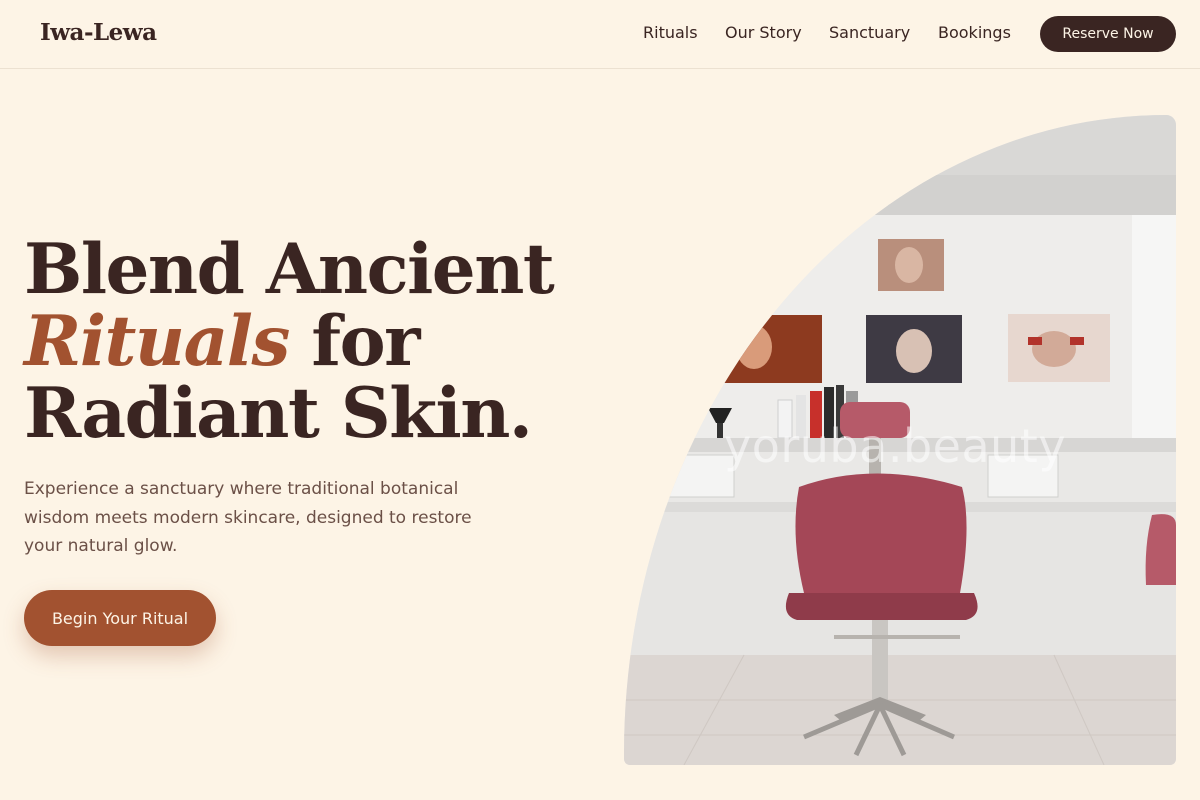 The image size is (1200, 800). Describe the element at coordinates (1154, 330) in the screenshot. I see `wall-column` at that location.